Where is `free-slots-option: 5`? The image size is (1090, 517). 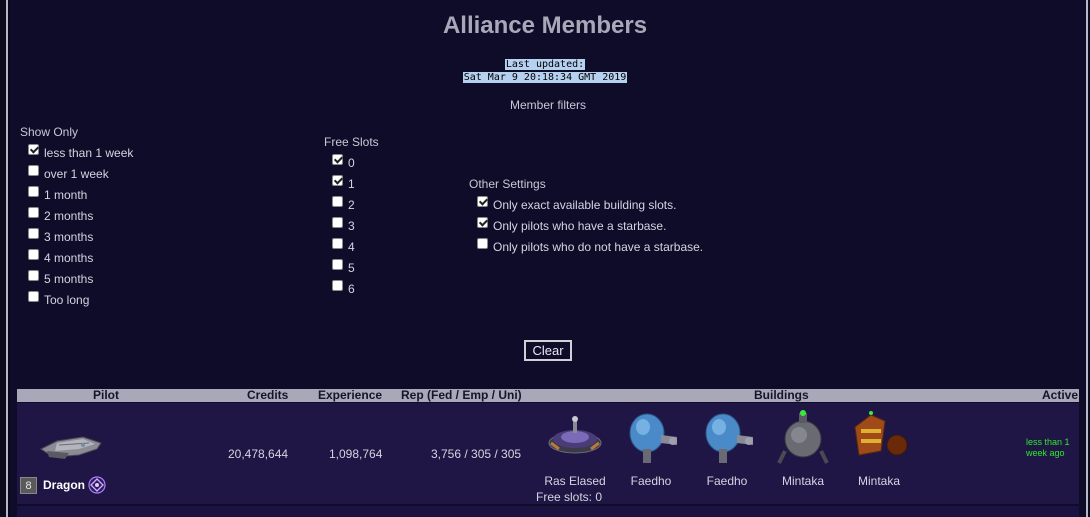 free-slots-option: 5 is located at coordinates (355, 267).